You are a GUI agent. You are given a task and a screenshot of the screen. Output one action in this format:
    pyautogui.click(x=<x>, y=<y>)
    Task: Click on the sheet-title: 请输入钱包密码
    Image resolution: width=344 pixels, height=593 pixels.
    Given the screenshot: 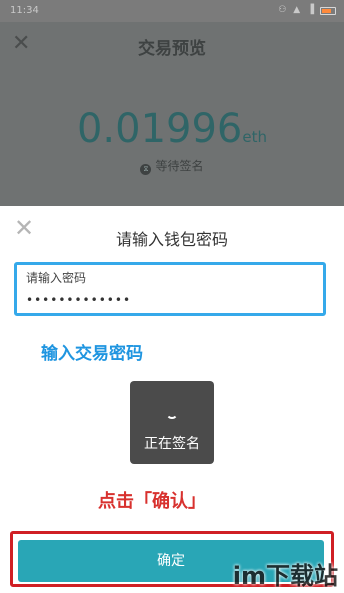 What is the action you would take?
    pyautogui.click(x=171, y=239)
    